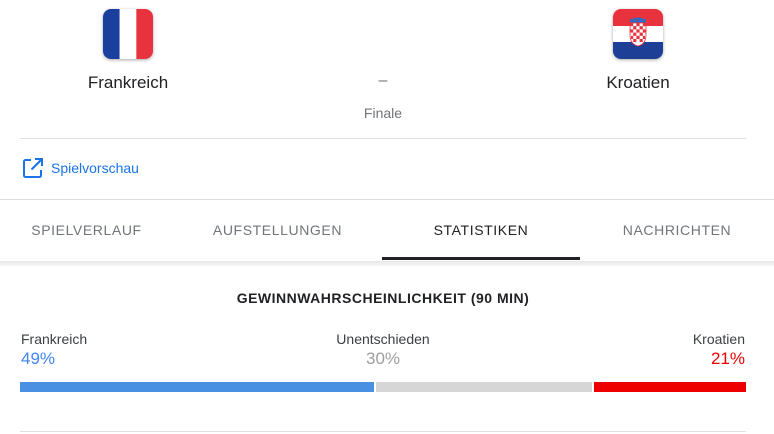 The image size is (774, 434). I want to click on home-probability-label: Frankreich, so click(54, 339).